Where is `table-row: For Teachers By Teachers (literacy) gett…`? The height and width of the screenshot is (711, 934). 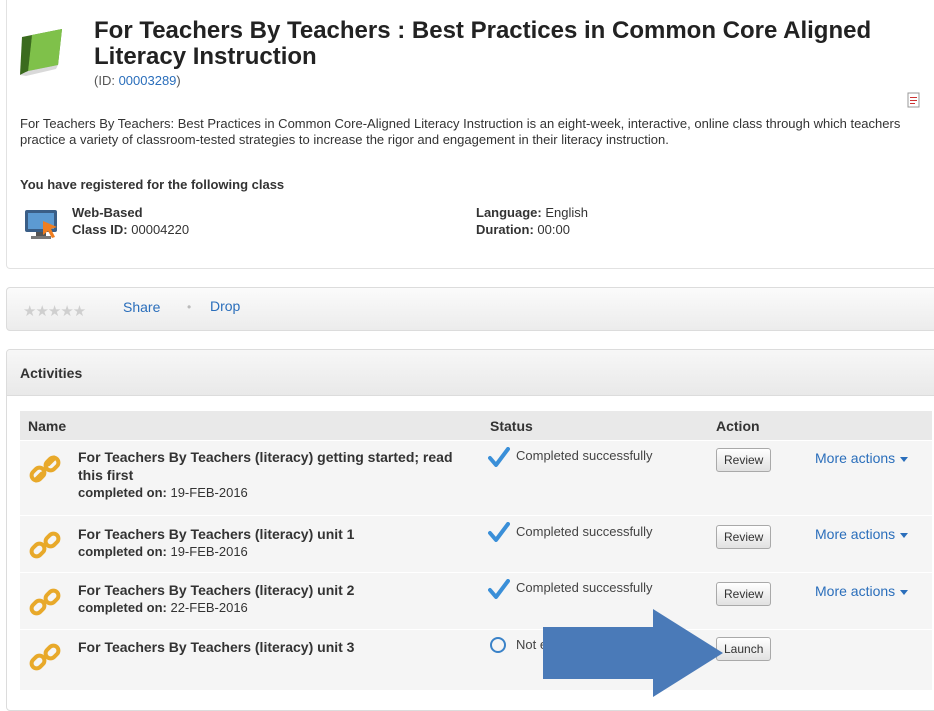
table-row: For Teachers By Teachers (literacy) gett… is located at coordinates (476, 478).